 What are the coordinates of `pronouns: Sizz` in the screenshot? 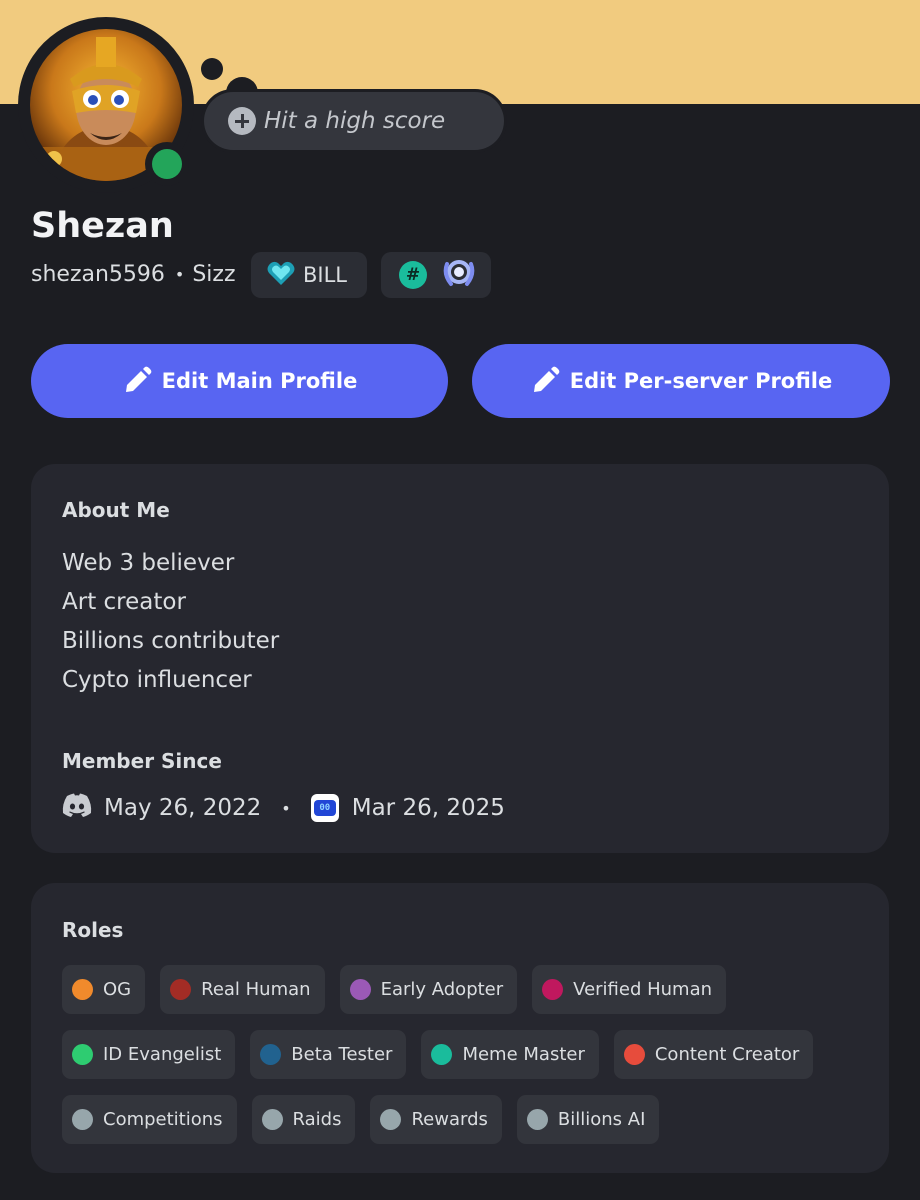 It's located at (214, 274).